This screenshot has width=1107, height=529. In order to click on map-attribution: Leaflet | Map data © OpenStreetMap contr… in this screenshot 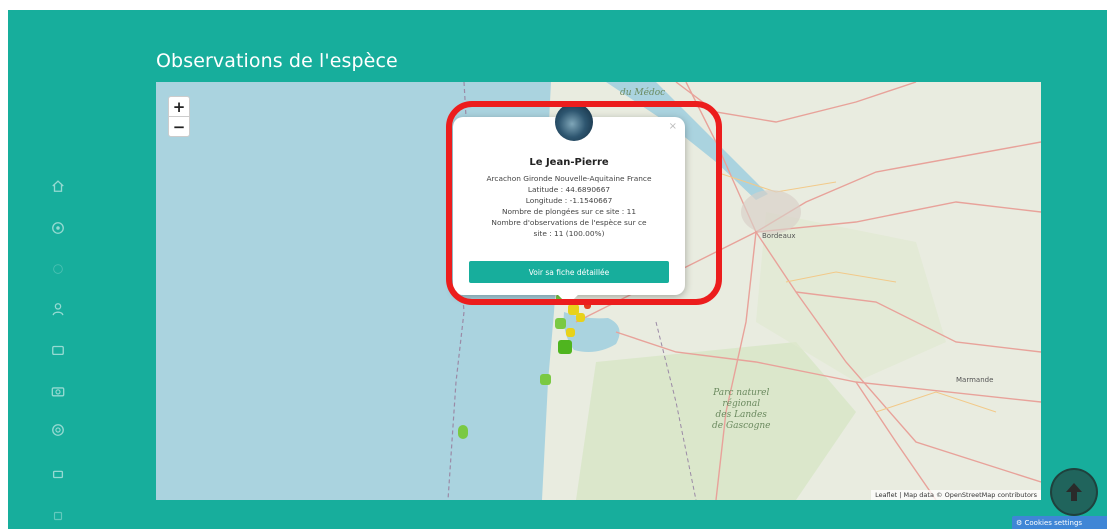, I will do `click(956, 495)`.